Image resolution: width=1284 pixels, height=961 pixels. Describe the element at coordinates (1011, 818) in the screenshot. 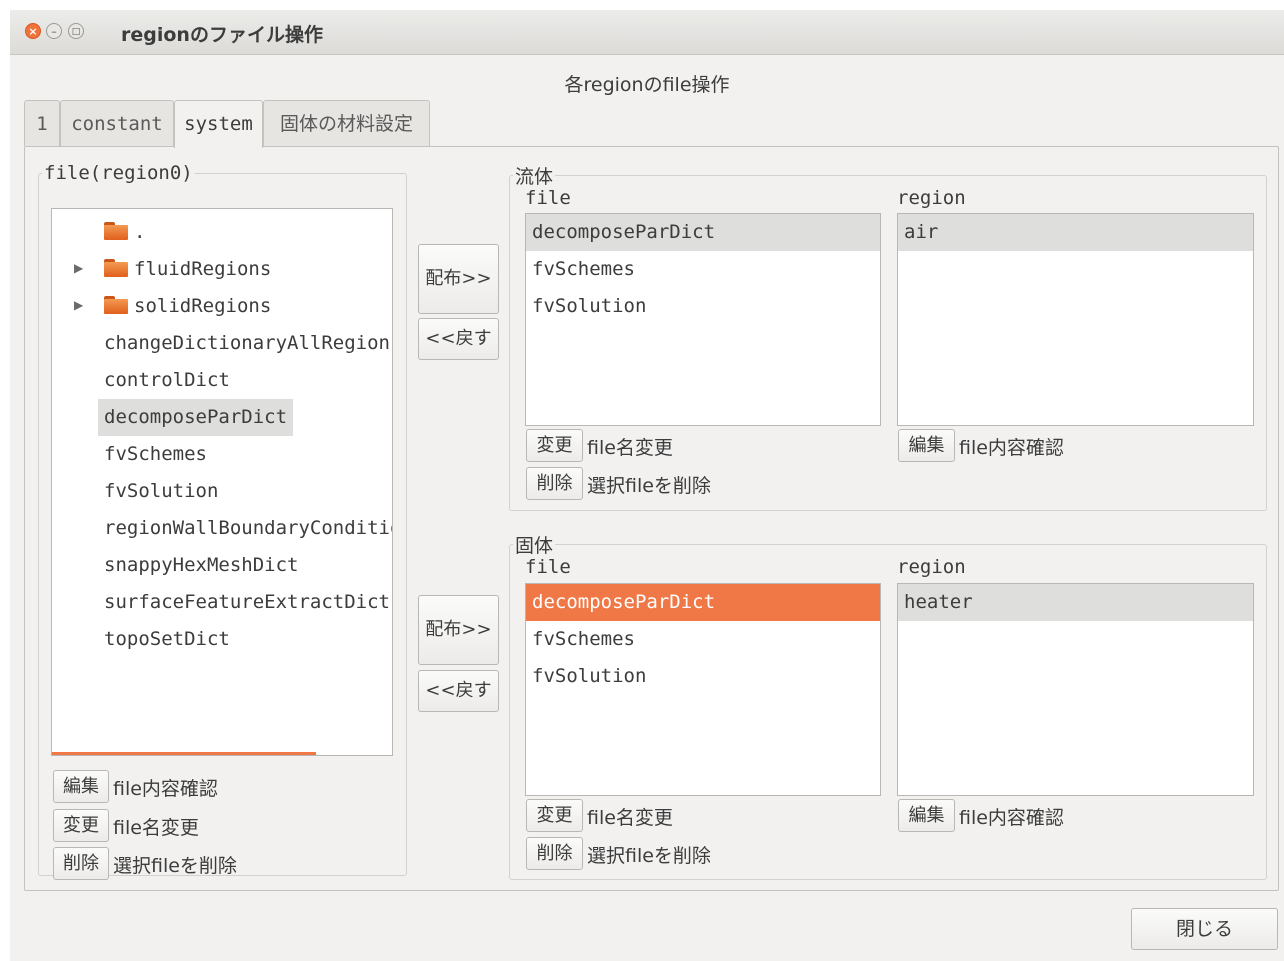

I see `solid-edit-description: file内容確認` at that location.